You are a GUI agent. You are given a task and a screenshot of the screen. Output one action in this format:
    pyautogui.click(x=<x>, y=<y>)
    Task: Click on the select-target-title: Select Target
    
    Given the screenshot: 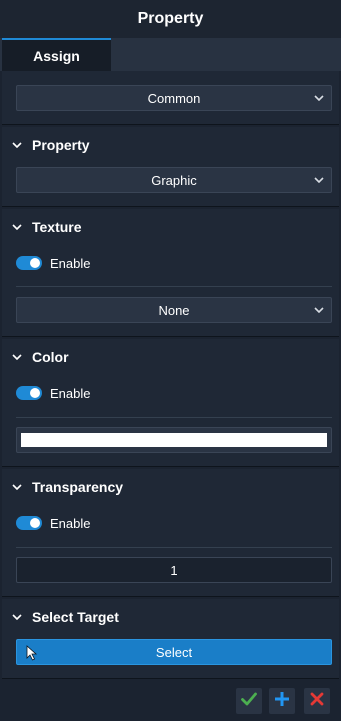 What is the action you would take?
    pyautogui.click(x=75, y=617)
    